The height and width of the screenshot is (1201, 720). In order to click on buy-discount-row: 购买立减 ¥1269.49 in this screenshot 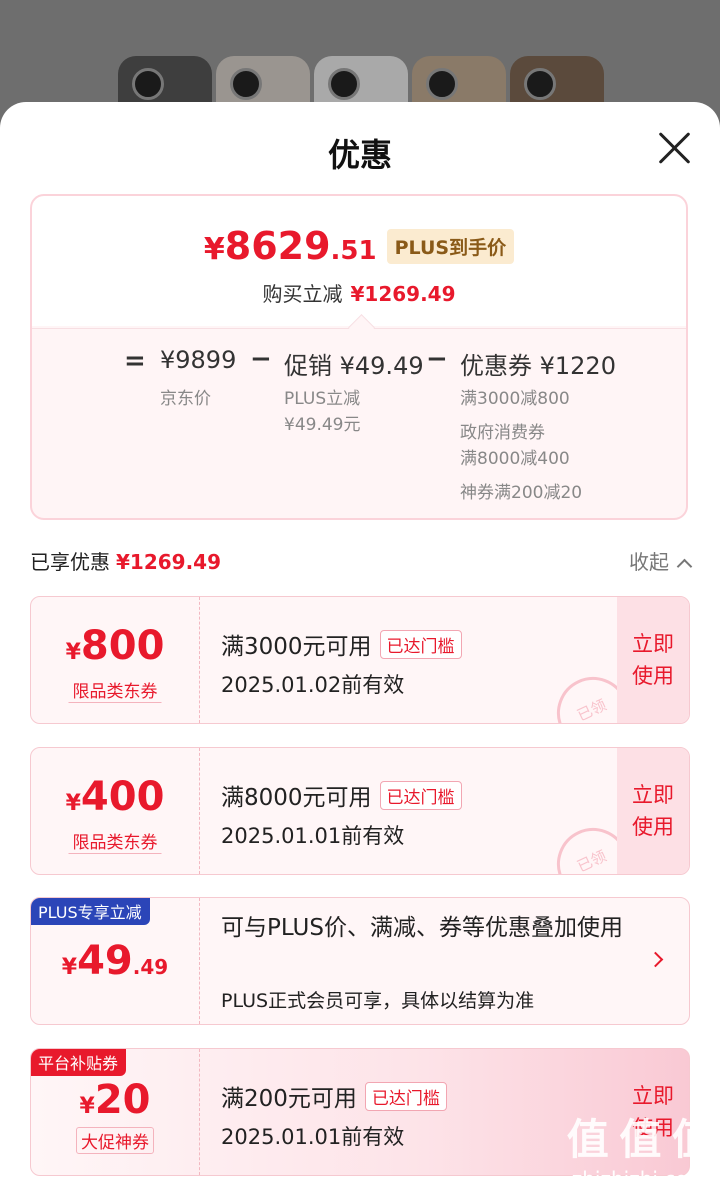, I will do `click(359, 294)`.